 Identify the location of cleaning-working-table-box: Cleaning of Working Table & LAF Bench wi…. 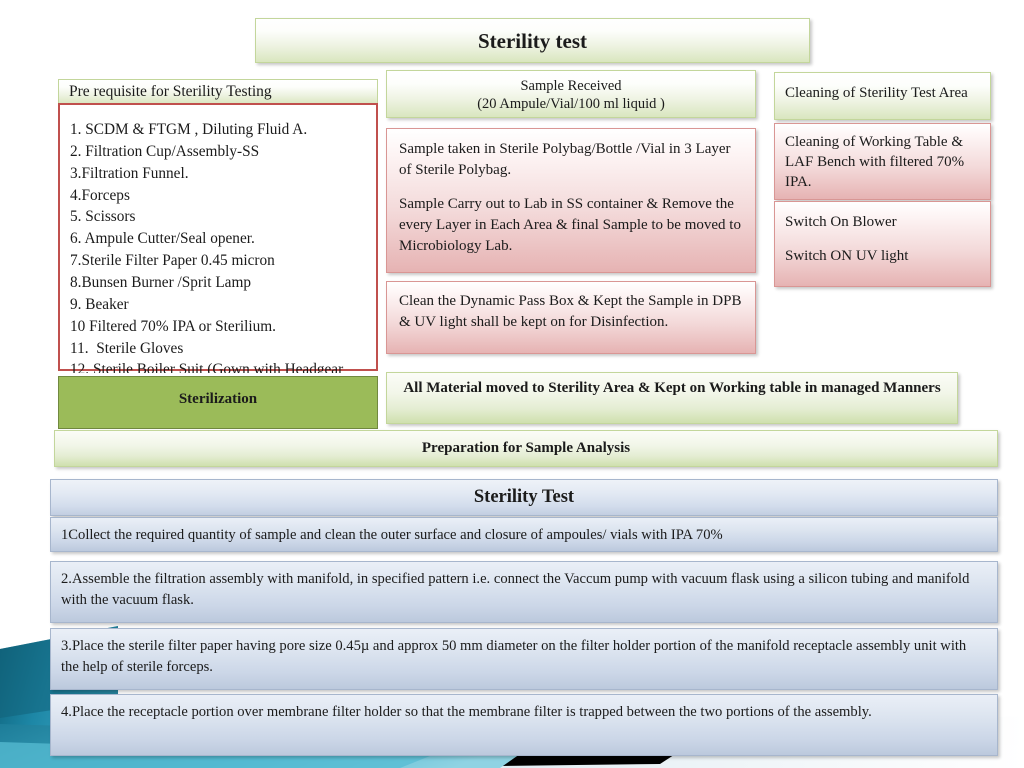
(882, 161).